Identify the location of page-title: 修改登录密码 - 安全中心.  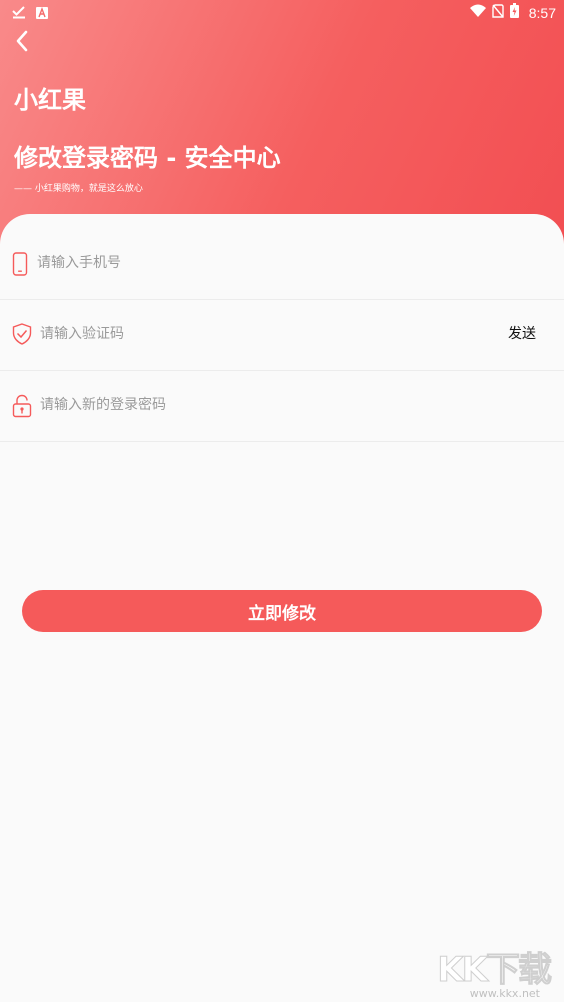
(147, 158).